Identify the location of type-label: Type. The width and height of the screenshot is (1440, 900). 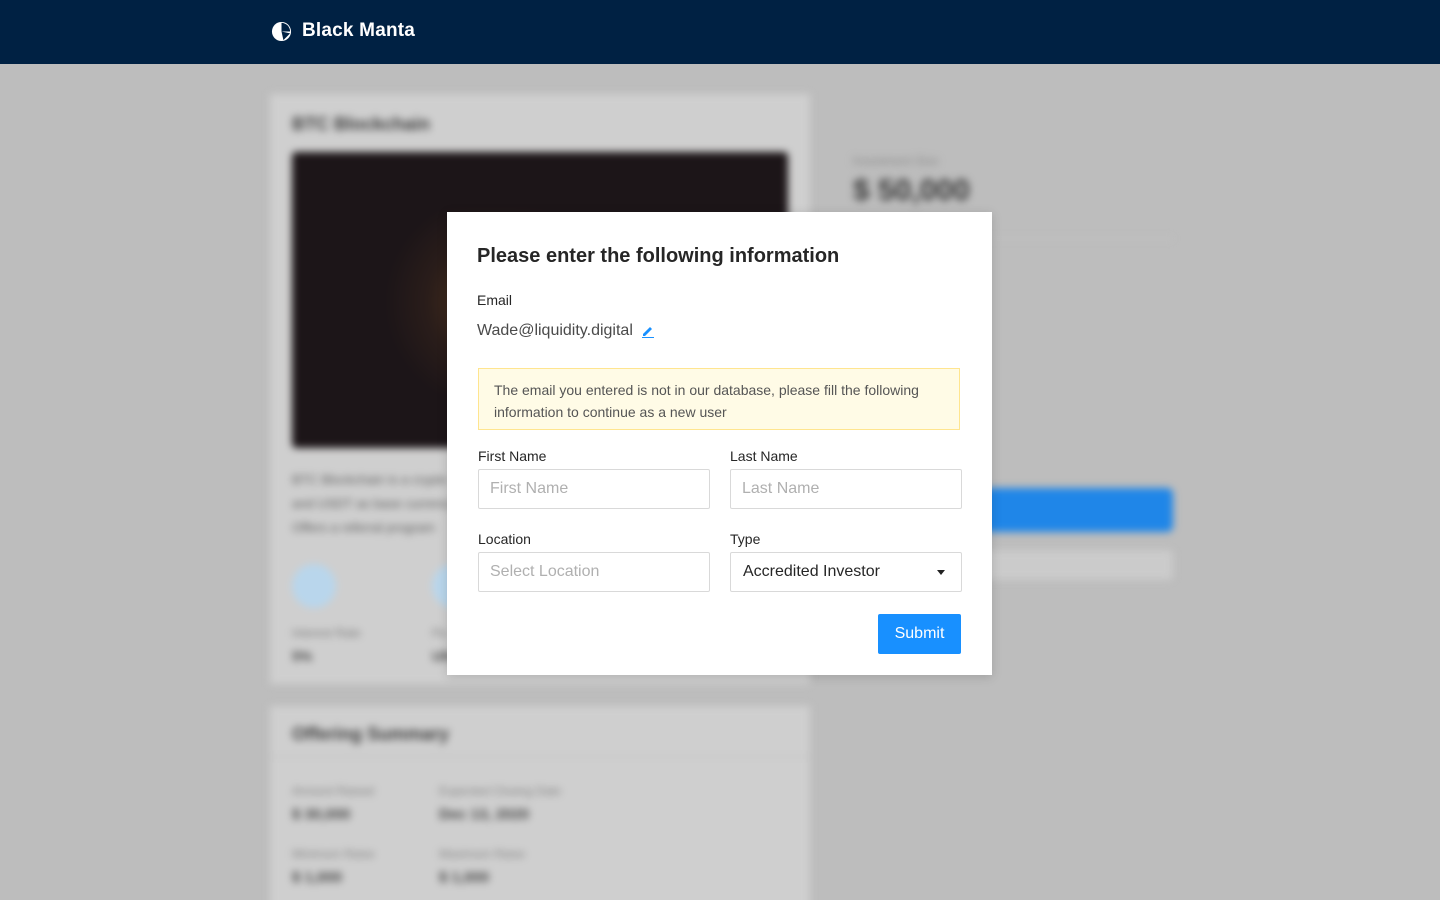
(745, 539).